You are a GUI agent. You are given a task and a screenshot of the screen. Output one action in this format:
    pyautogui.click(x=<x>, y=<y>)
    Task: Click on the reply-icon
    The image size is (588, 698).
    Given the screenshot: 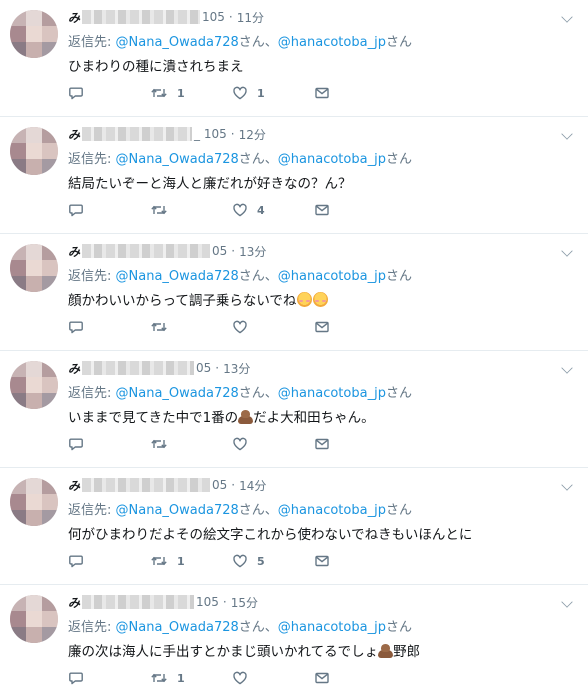 What is the action you would take?
    pyautogui.click(x=76, y=210)
    